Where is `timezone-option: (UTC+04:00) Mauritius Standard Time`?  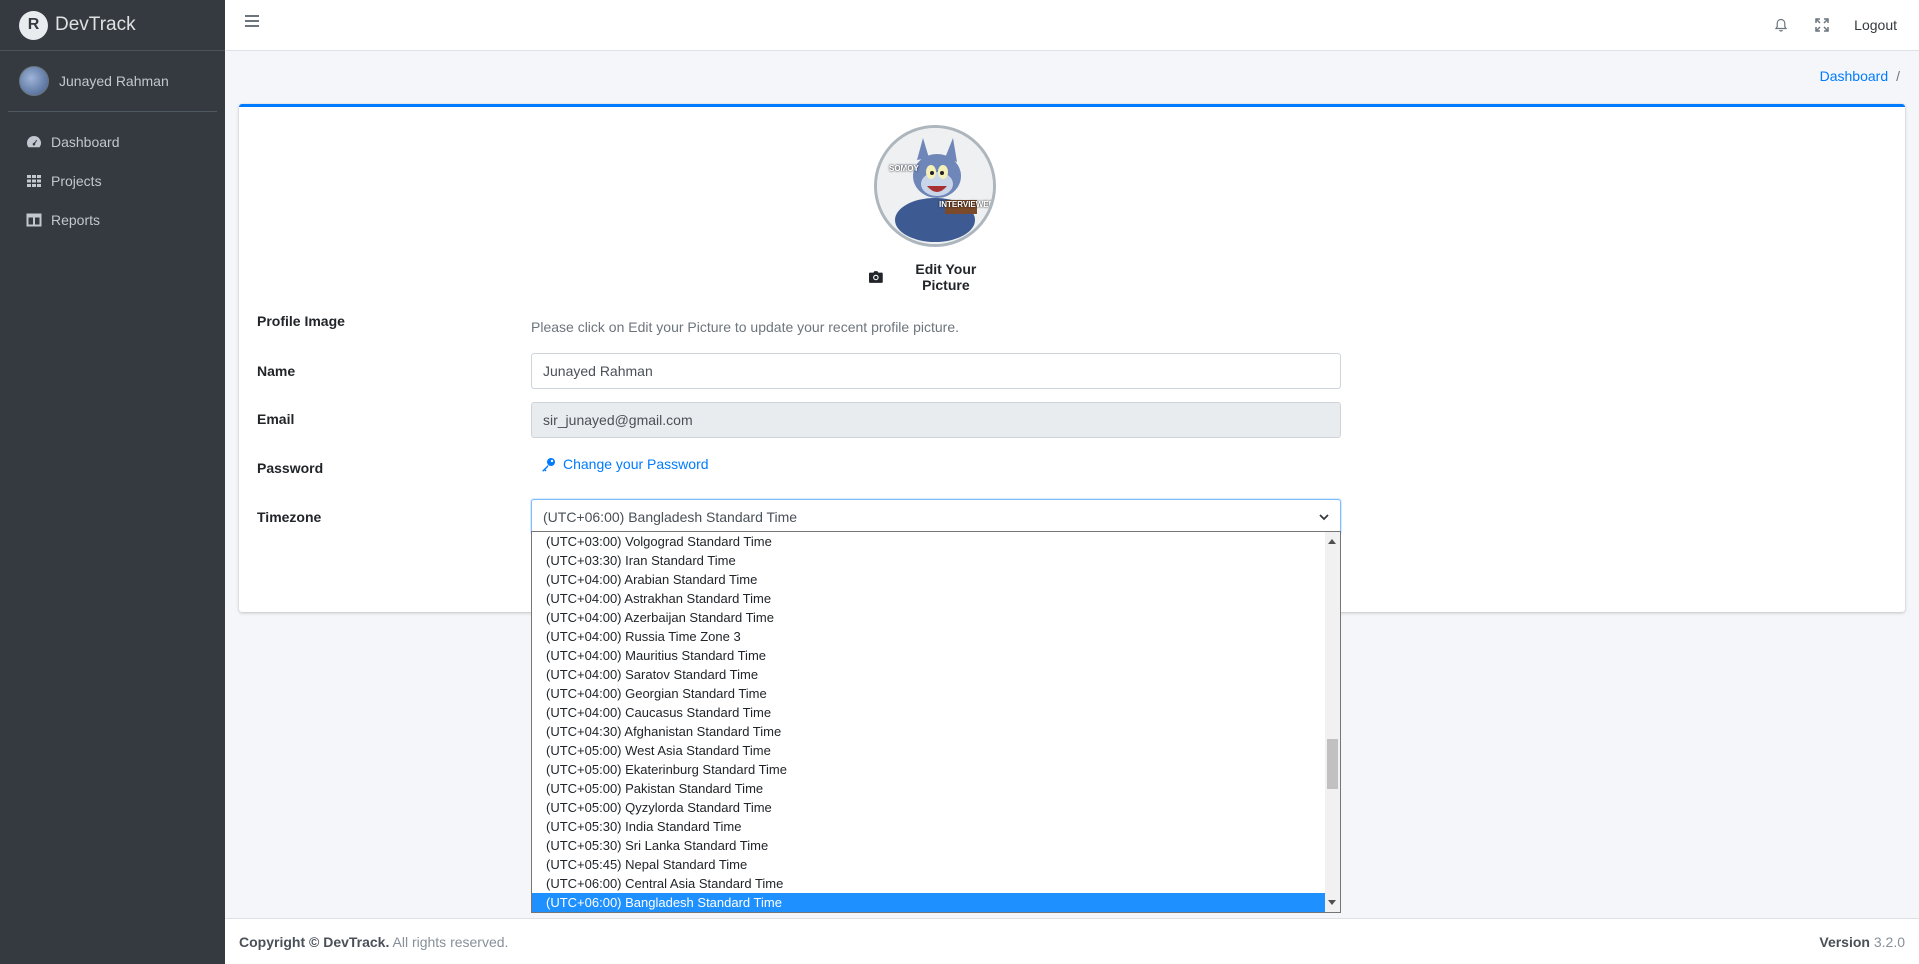 timezone-option: (UTC+04:00) Mauritius Standard Time is located at coordinates (929, 655).